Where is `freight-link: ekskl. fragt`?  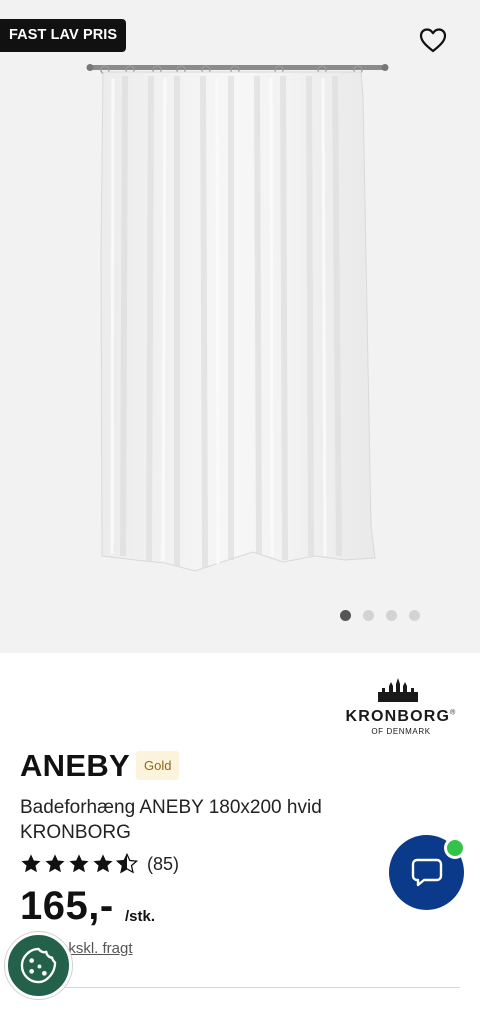 freight-link: ekskl. fragt is located at coordinates (96, 948).